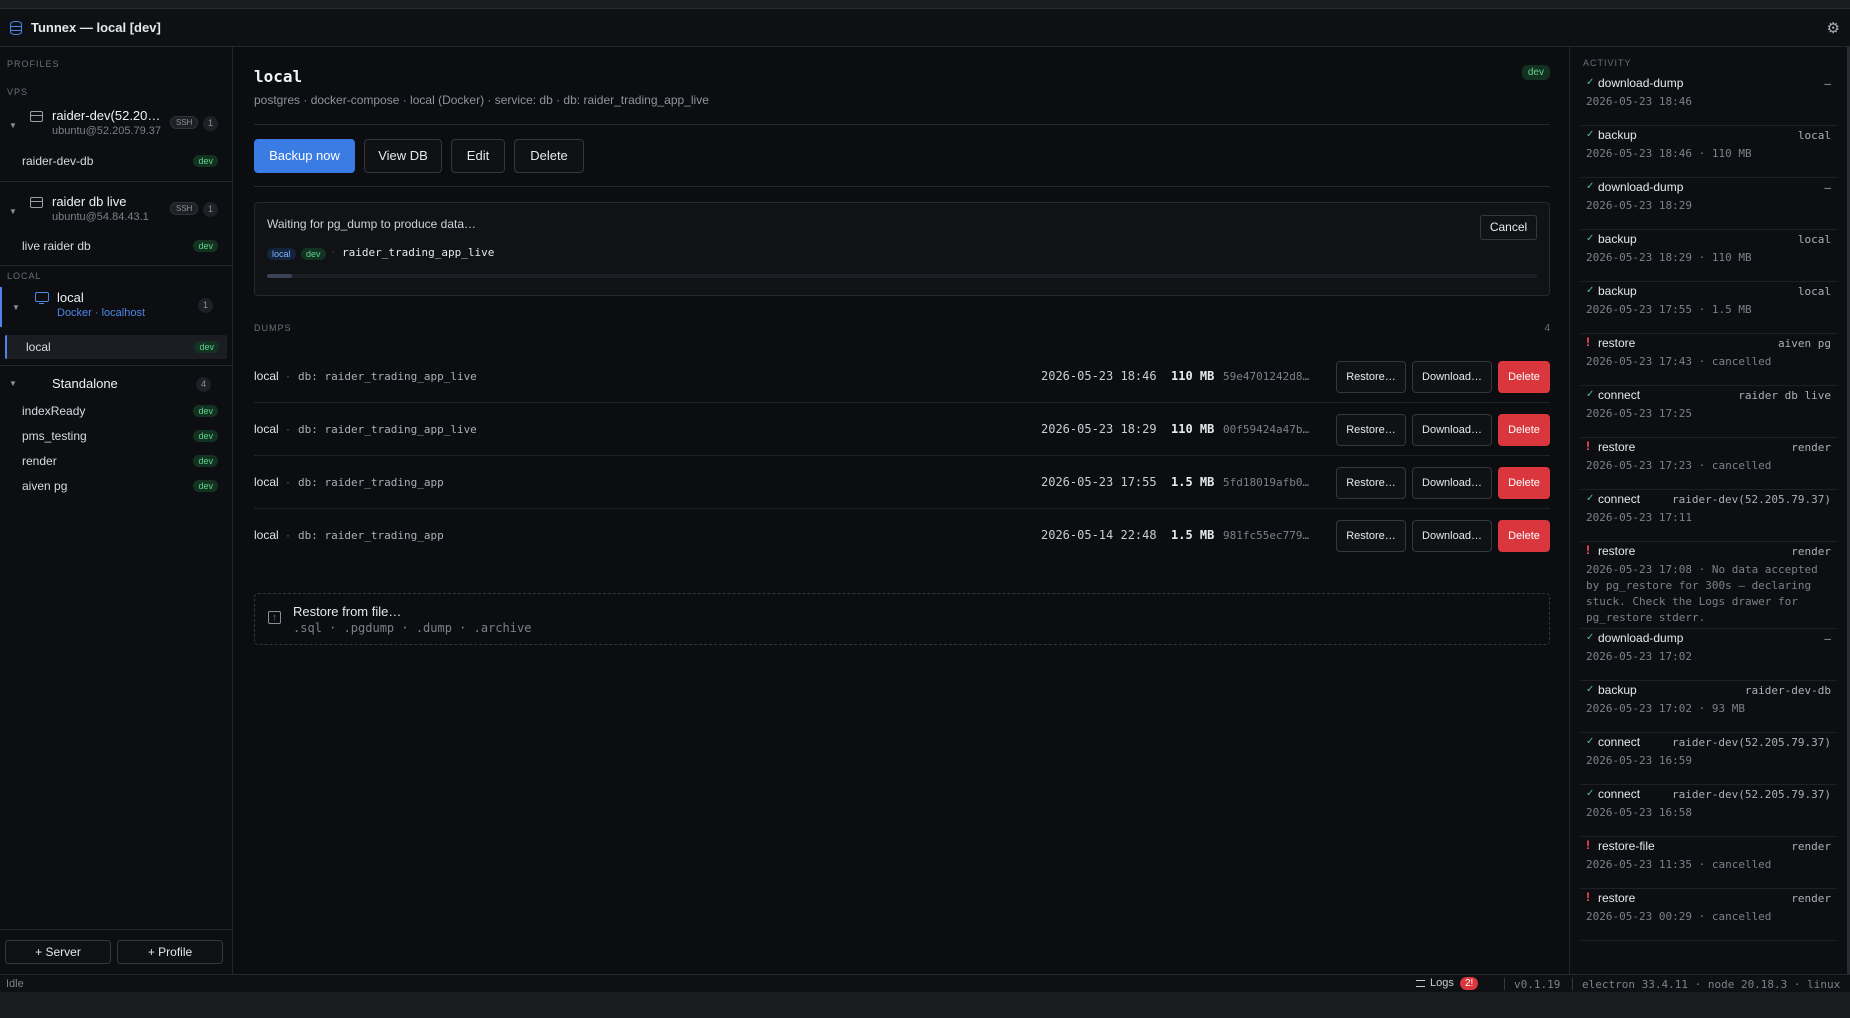 The image size is (1850, 1018). What do you see at coordinates (38, 347) in the screenshot?
I see `db-name: local` at bounding box center [38, 347].